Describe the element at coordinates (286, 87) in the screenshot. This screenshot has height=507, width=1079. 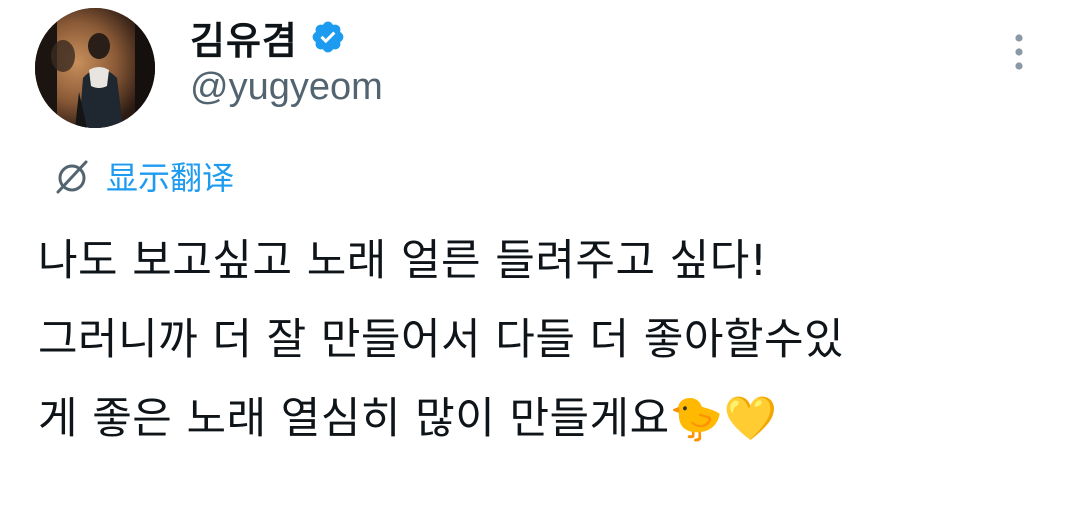
I see `user-handle: @yugyeom` at that location.